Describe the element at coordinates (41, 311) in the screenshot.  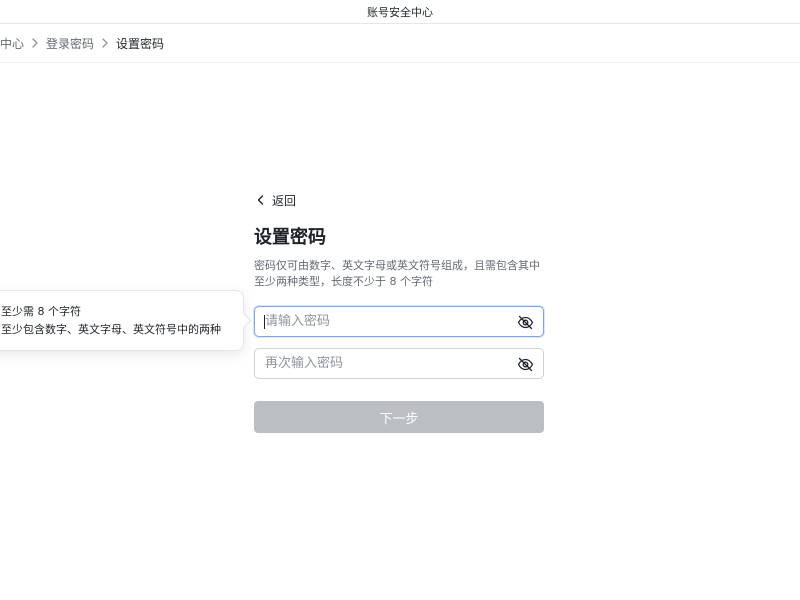
I see `rule-min-length: 至少需 8 个字符` at that location.